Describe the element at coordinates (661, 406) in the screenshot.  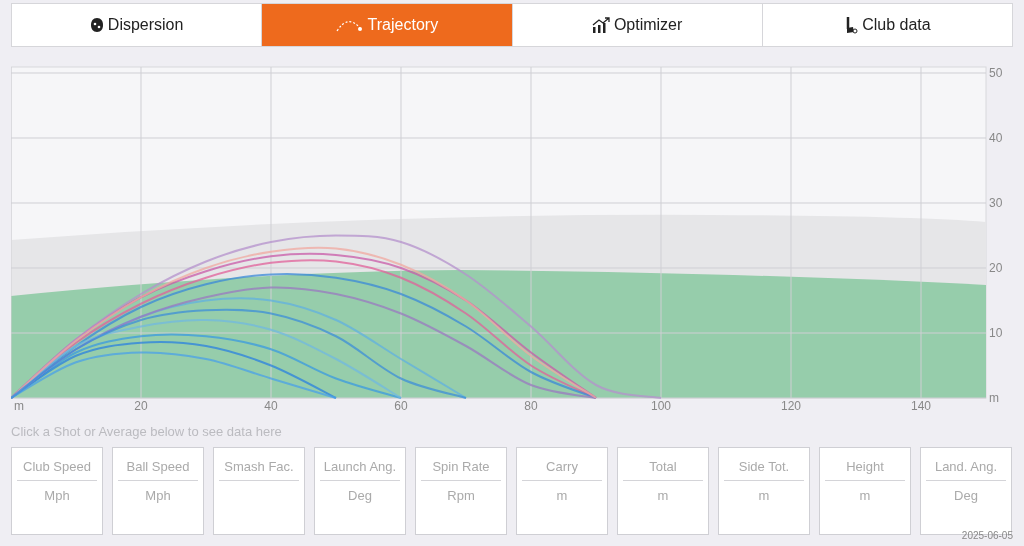
I see `x-axis-label: 100` at that location.